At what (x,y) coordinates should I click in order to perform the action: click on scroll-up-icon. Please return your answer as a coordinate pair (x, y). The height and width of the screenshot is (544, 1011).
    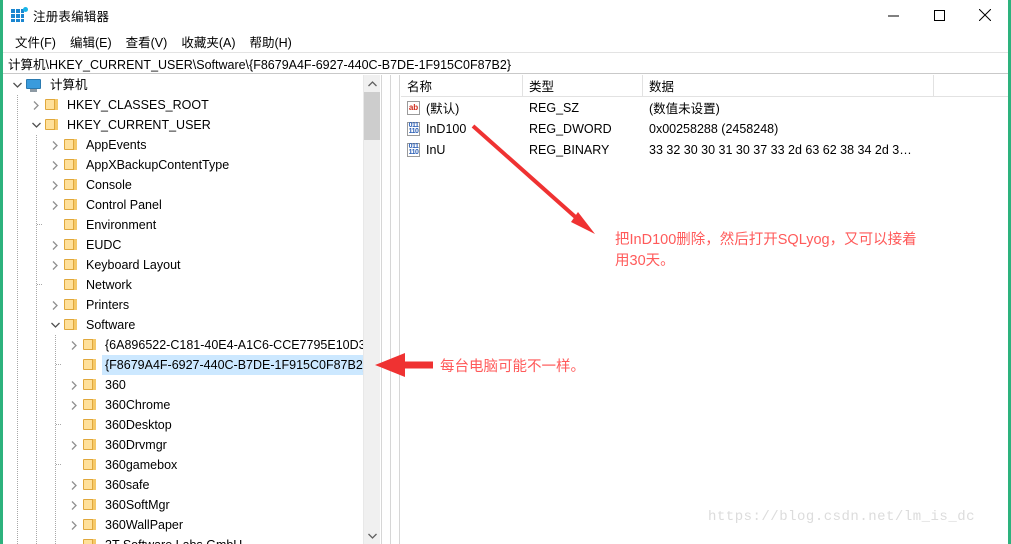
    Looking at the image, I should click on (372, 83).